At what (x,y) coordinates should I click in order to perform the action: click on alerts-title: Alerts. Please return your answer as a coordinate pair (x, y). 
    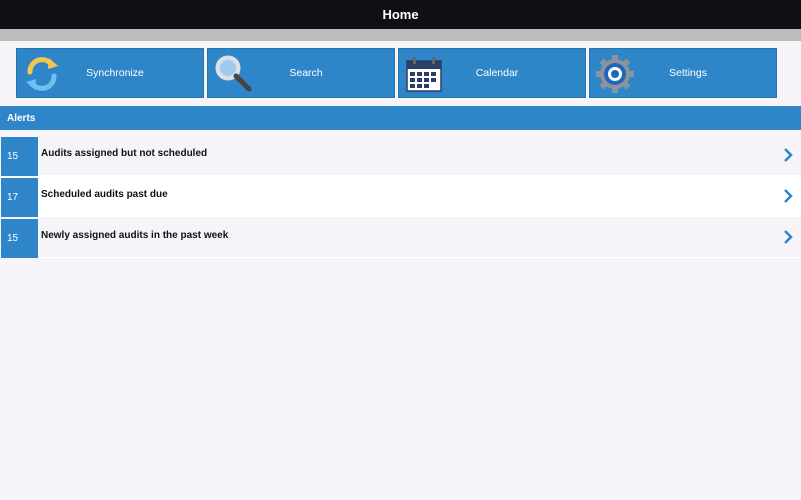
    Looking at the image, I should click on (21, 118).